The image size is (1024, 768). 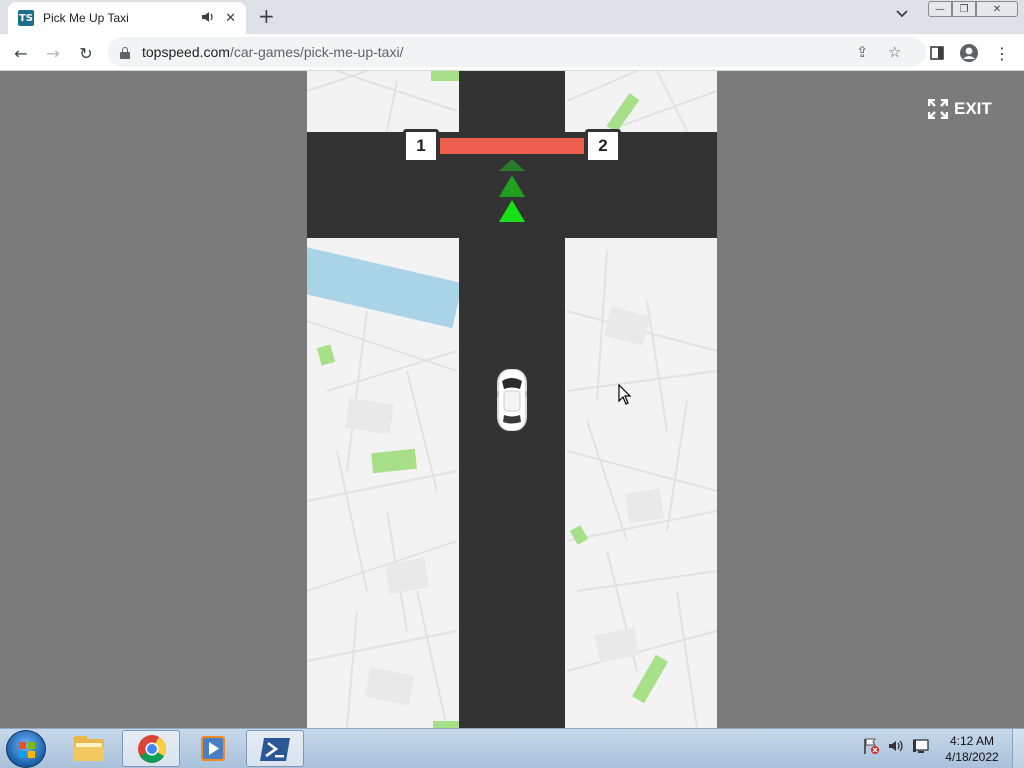 What do you see at coordinates (1018, 748) in the screenshot?
I see `show-desktop-button` at bounding box center [1018, 748].